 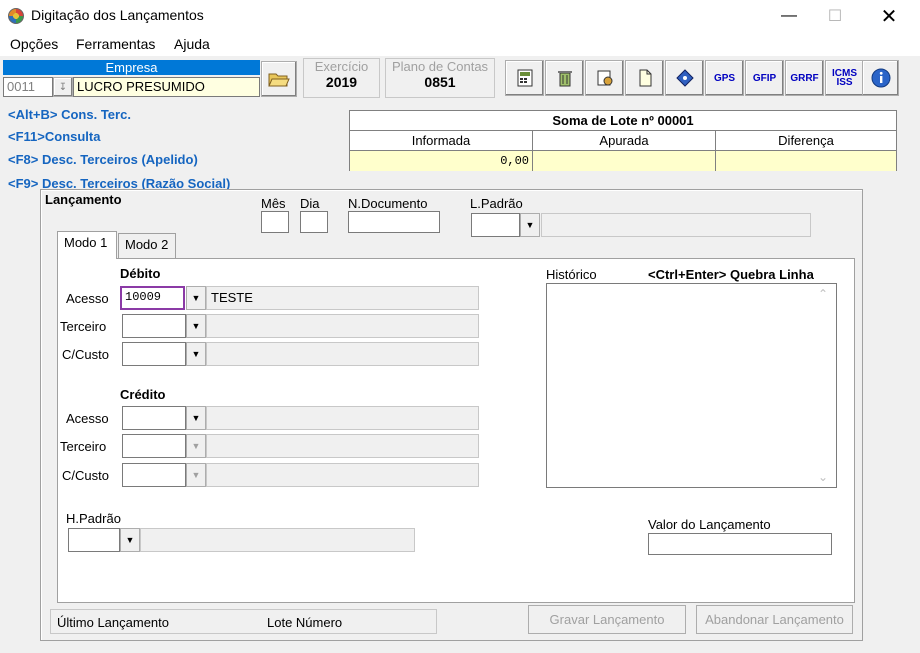 I want to click on debito-terceiro-input, so click(x=154, y=326).